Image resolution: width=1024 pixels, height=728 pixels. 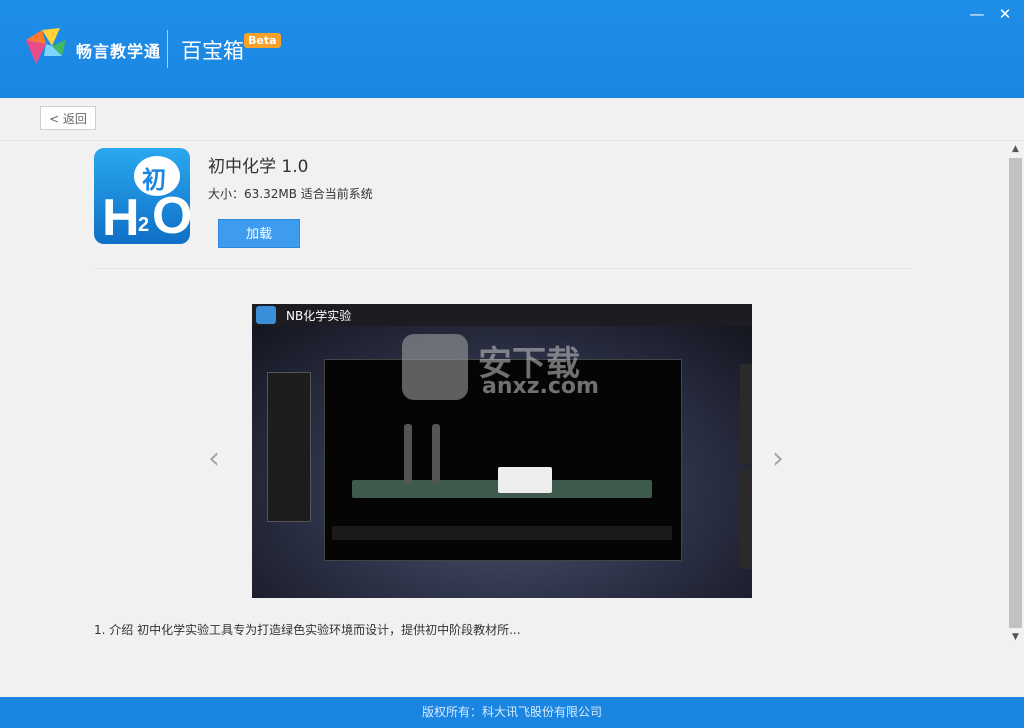 What do you see at coordinates (259, 233) in the screenshot?
I see `load-button: 加载` at bounding box center [259, 233].